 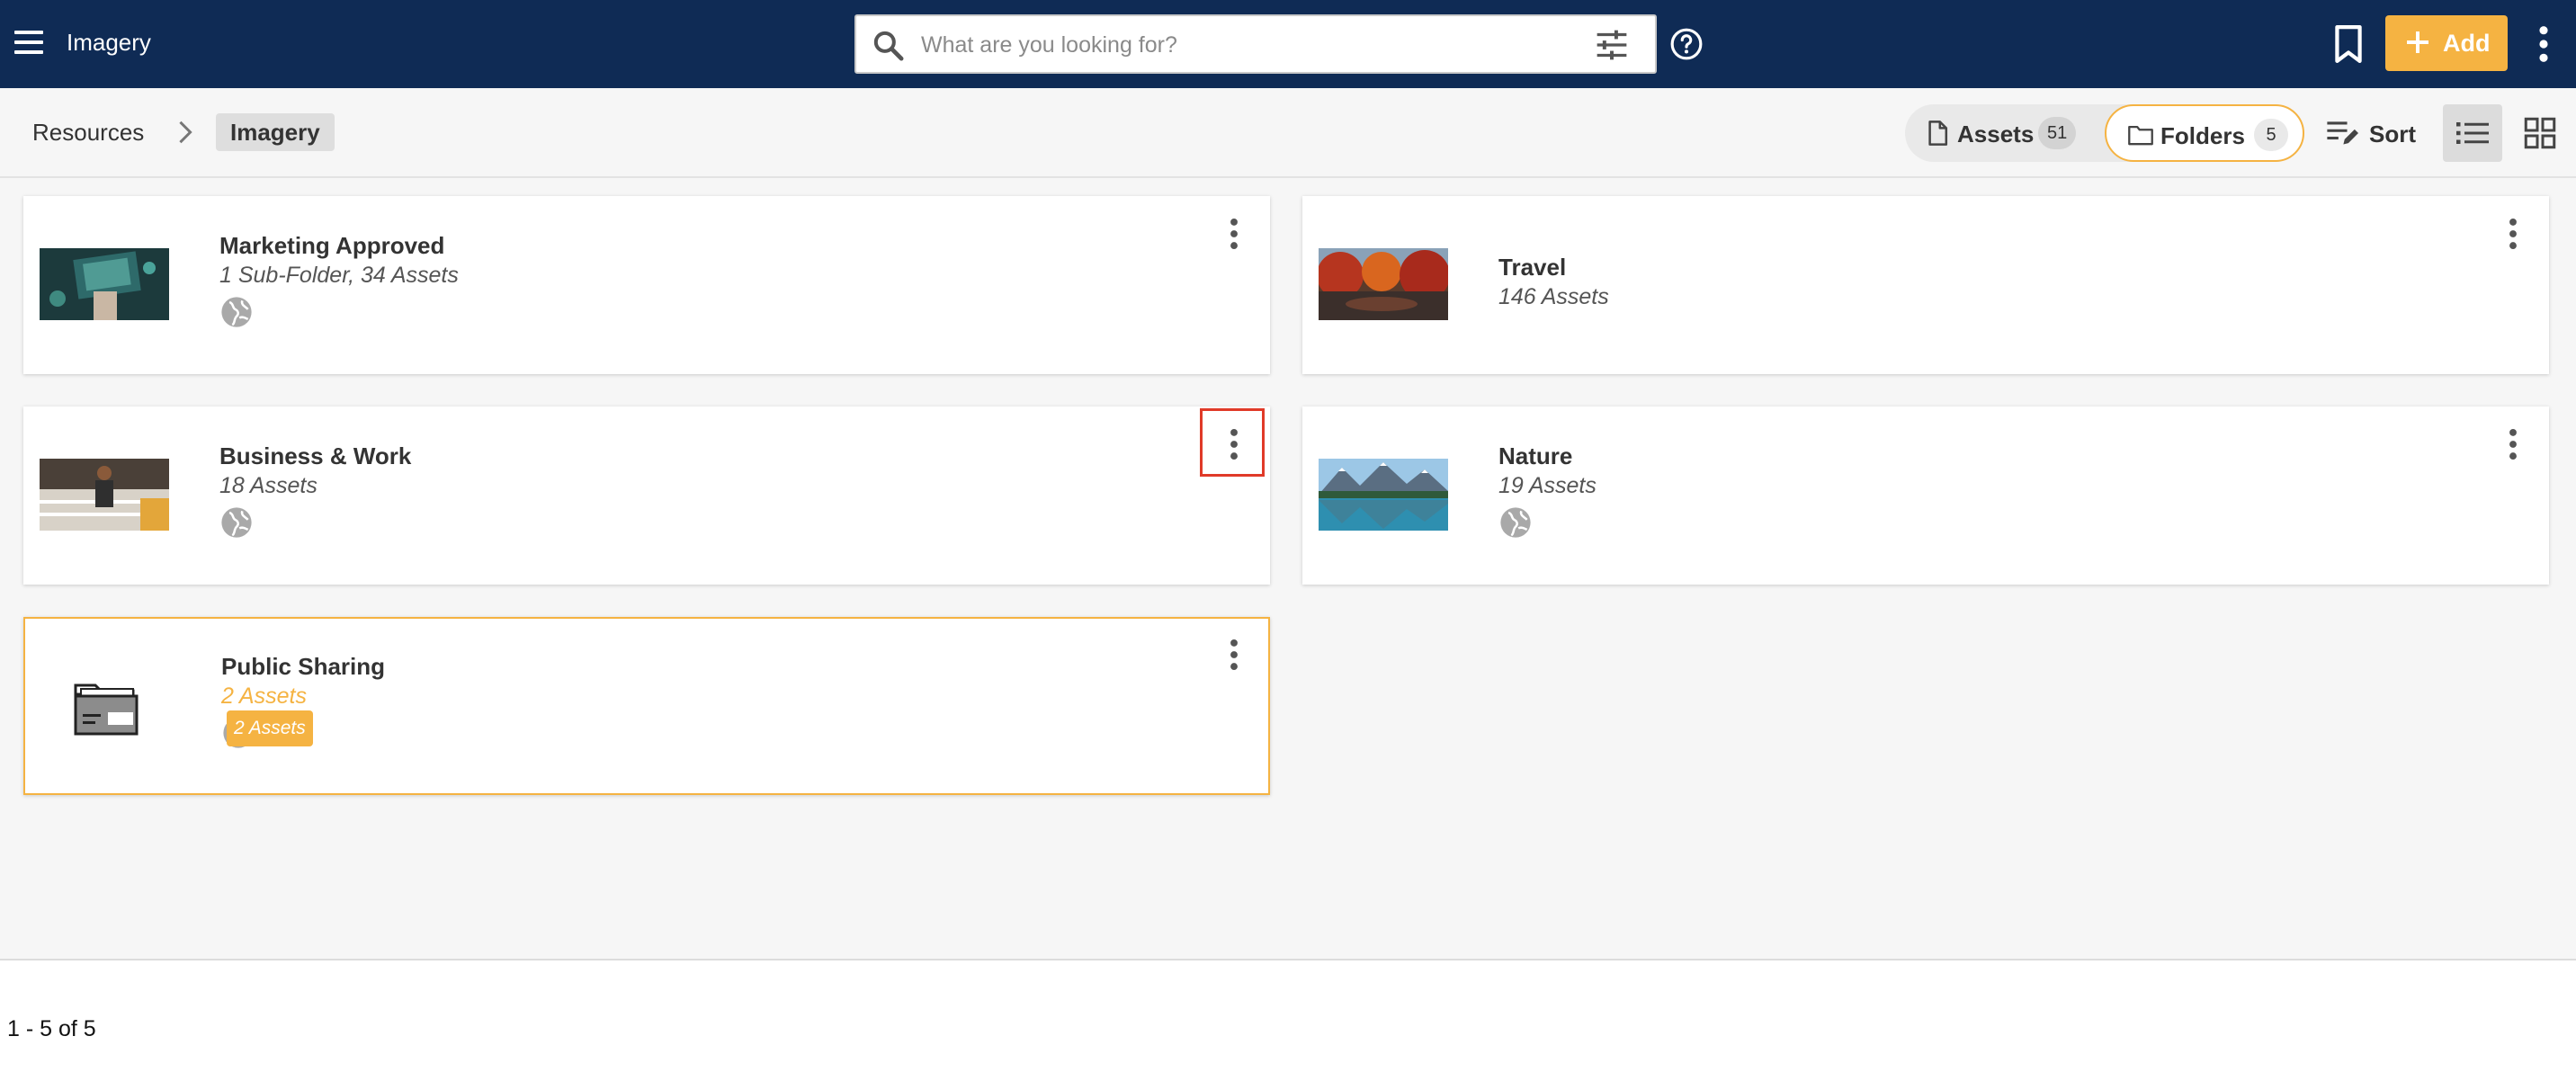 What do you see at coordinates (185, 132) in the screenshot?
I see `chevron-right-icon` at bounding box center [185, 132].